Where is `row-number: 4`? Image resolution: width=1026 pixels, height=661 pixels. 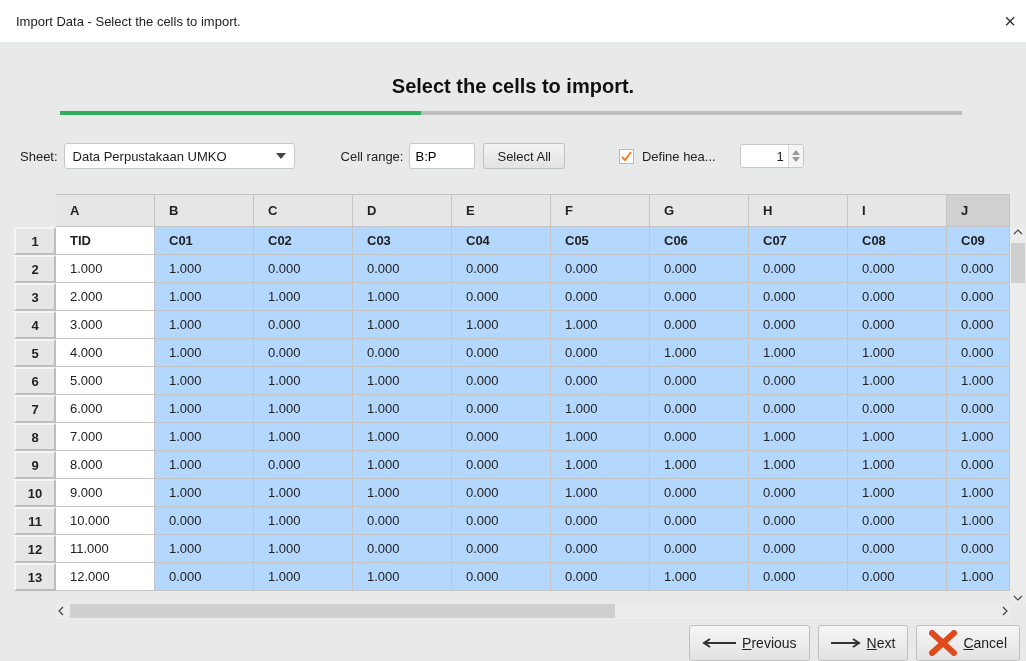 row-number: 4 is located at coordinates (35, 325).